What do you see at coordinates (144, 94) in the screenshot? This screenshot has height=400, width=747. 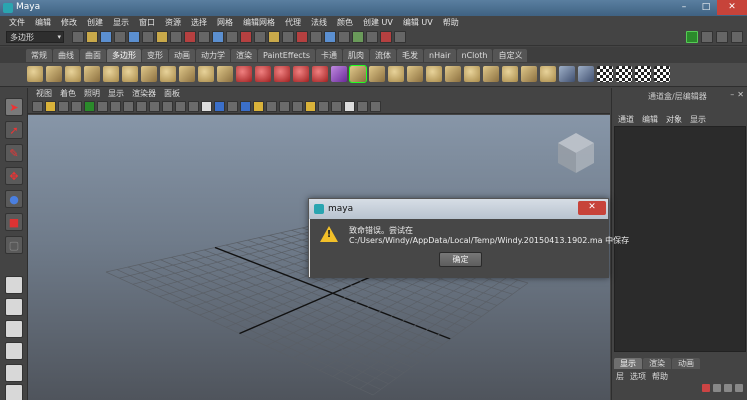 I see `panel-menu-renderer: 渲染器` at bounding box center [144, 94].